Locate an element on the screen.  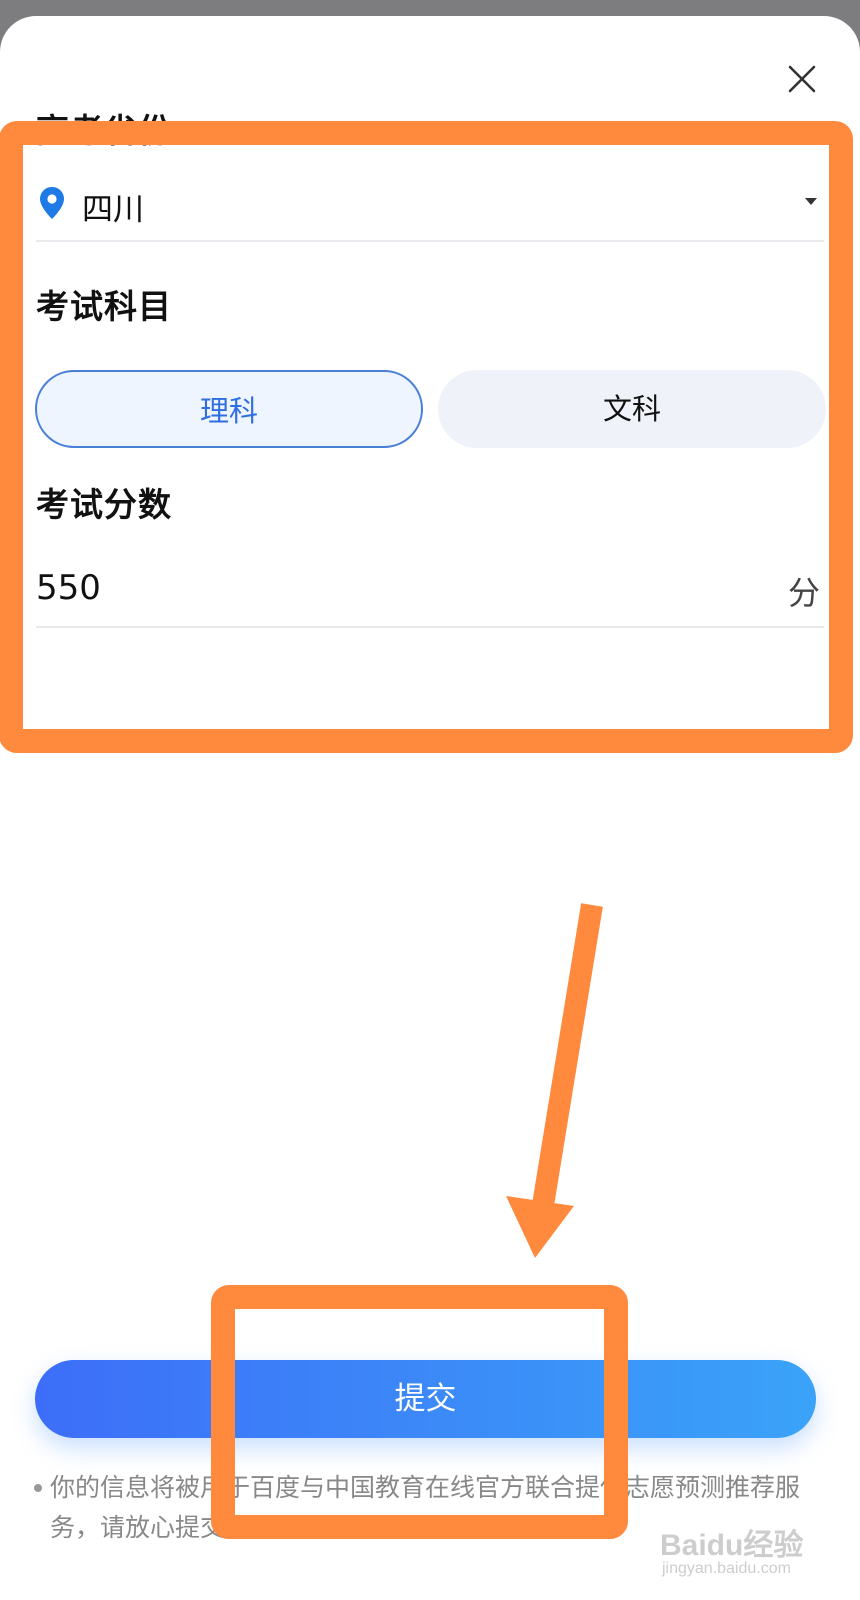
note-bullet is located at coordinates (38, 1488).